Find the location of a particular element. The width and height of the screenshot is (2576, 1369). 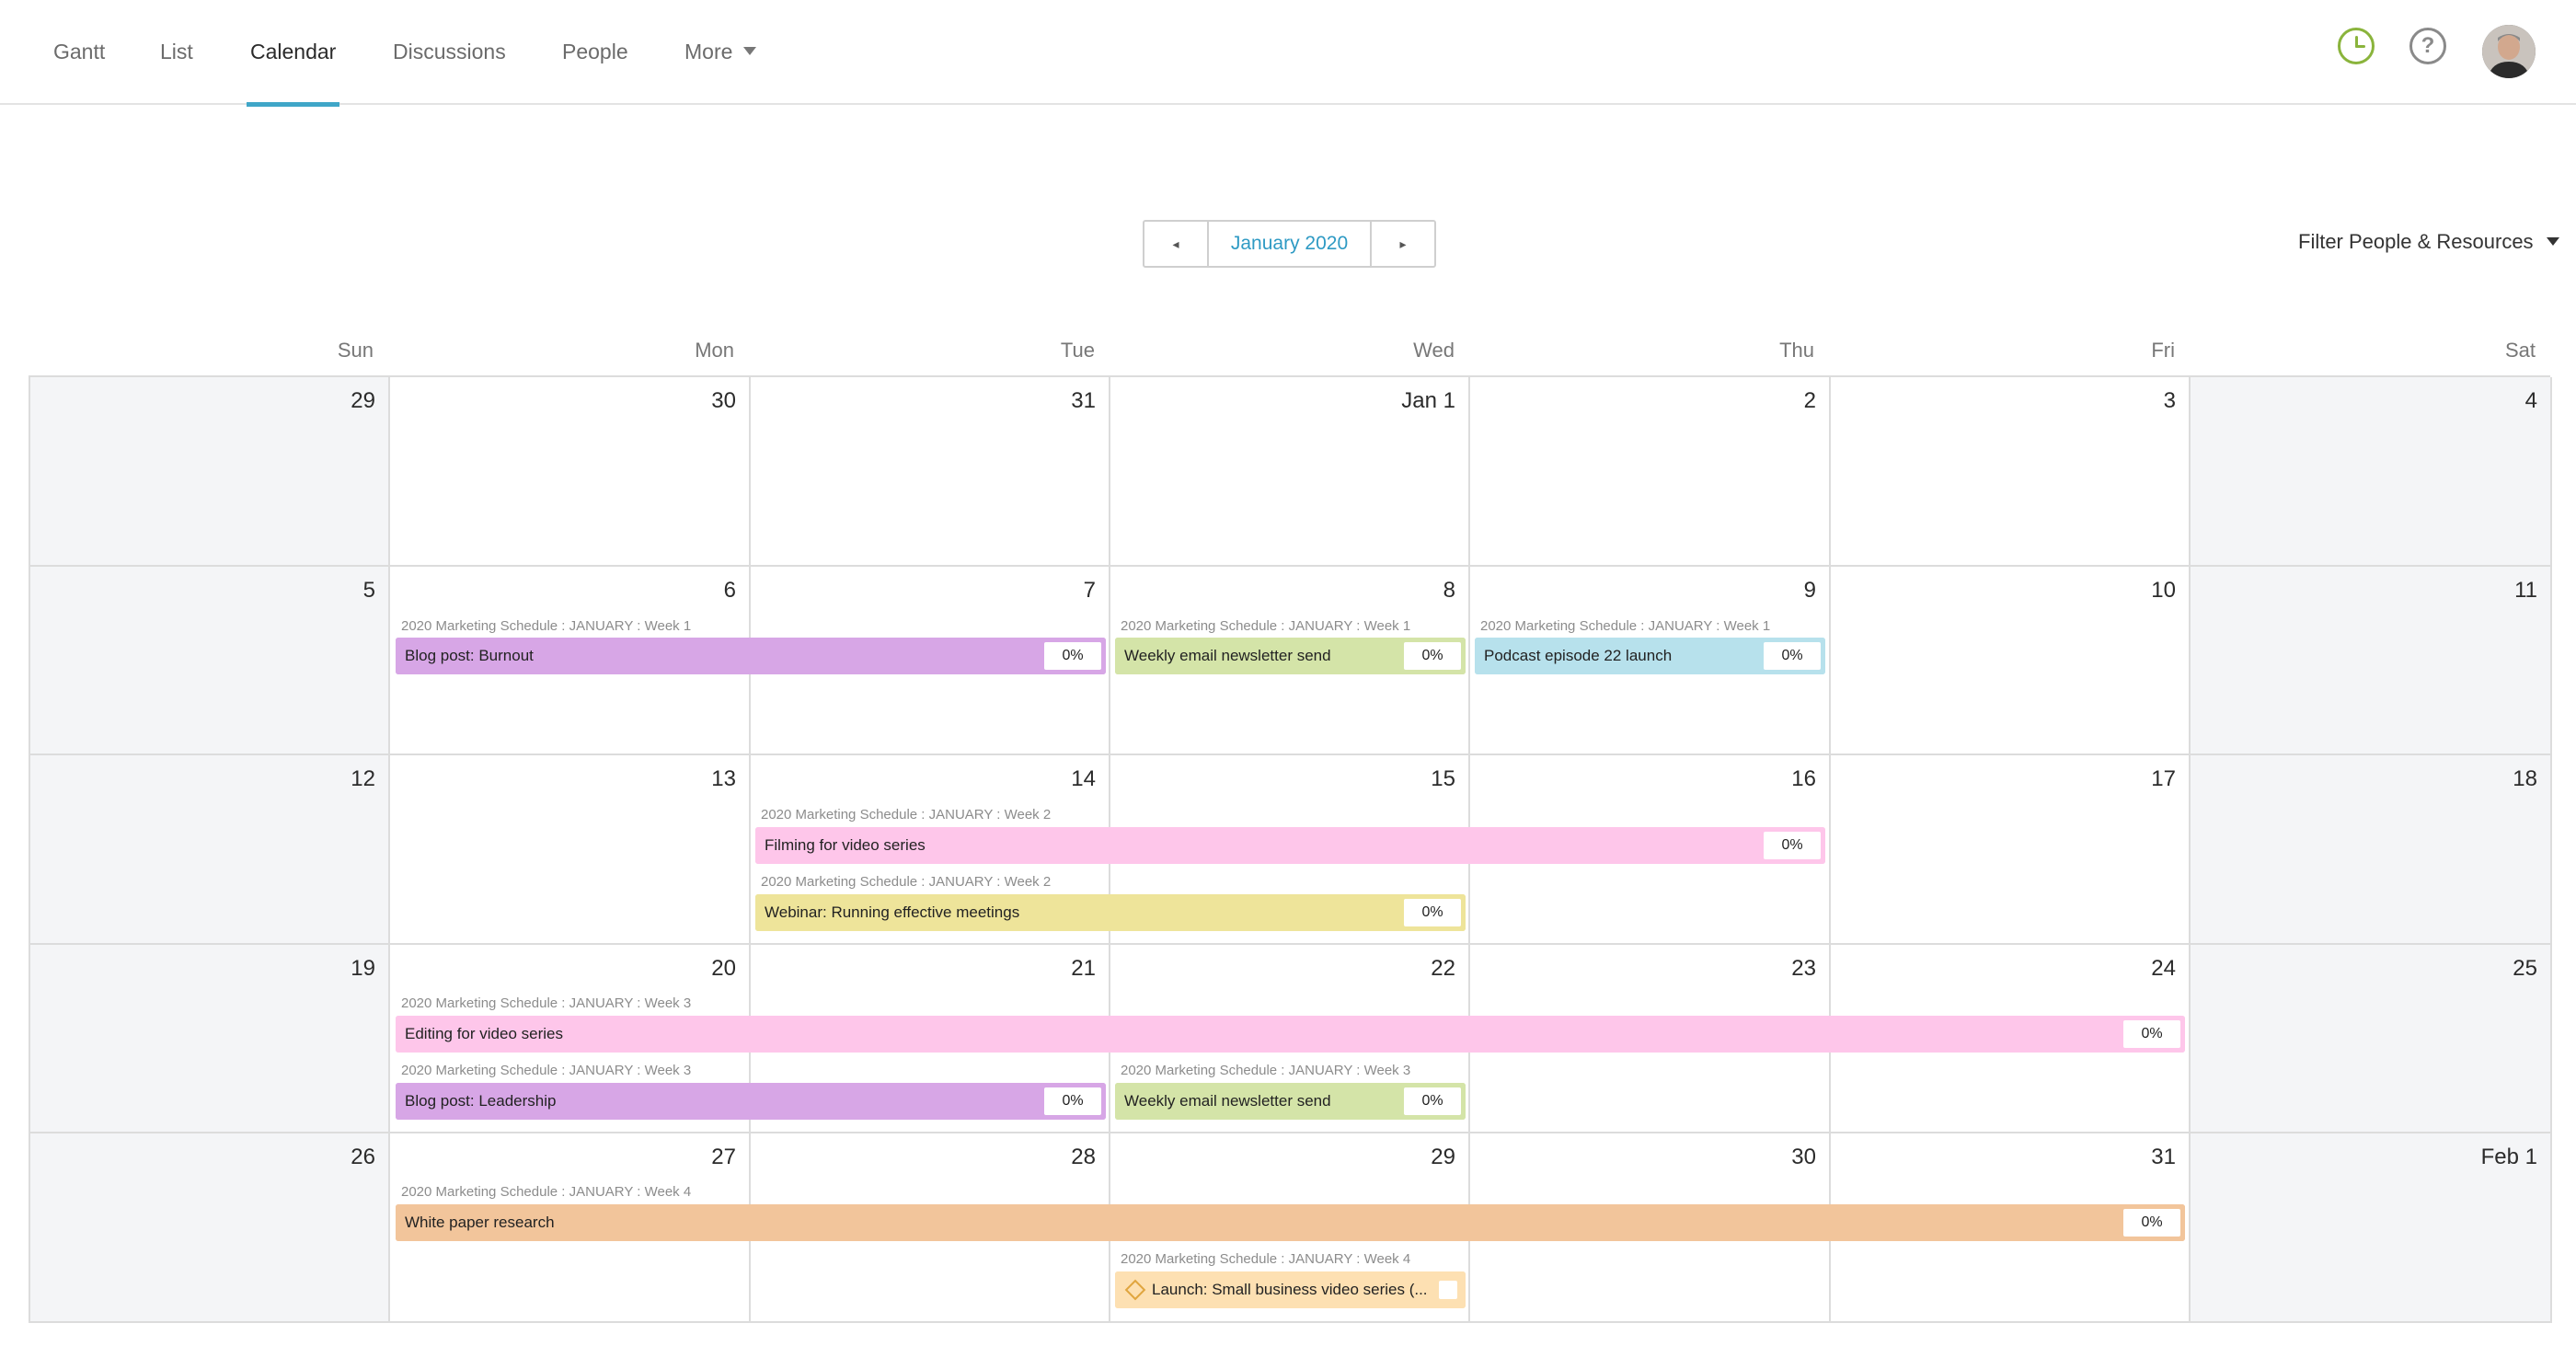

calendar-day-cell: 29 is located at coordinates (210, 472).